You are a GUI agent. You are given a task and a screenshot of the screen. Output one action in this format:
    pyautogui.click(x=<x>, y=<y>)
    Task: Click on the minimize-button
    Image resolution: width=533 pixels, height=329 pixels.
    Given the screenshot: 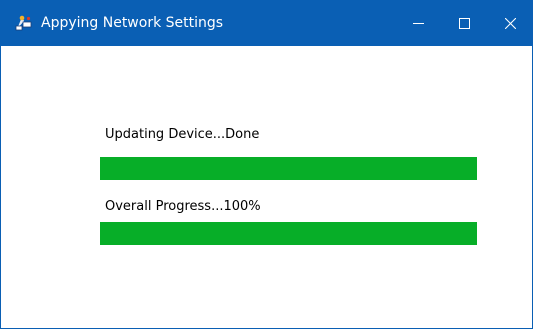 What is the action you would take?
    pyautogui.click(x=418, y=23)
    